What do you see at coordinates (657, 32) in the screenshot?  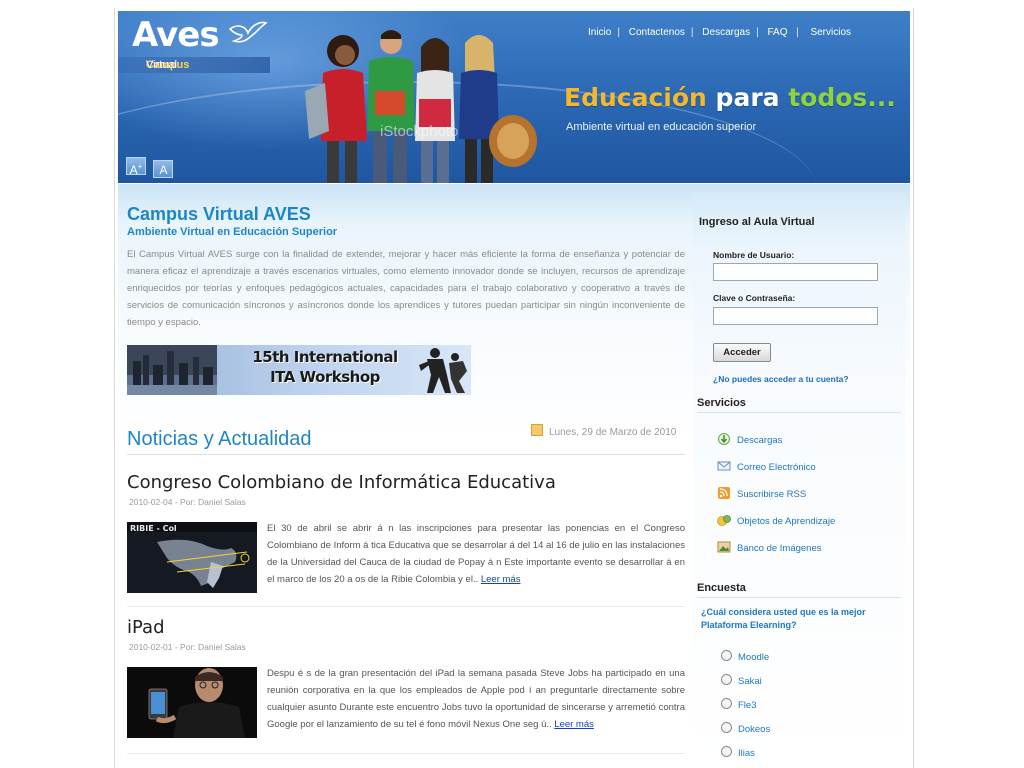 I see `nav-contactenos: Contactenos` at bounding box center [657, 32].